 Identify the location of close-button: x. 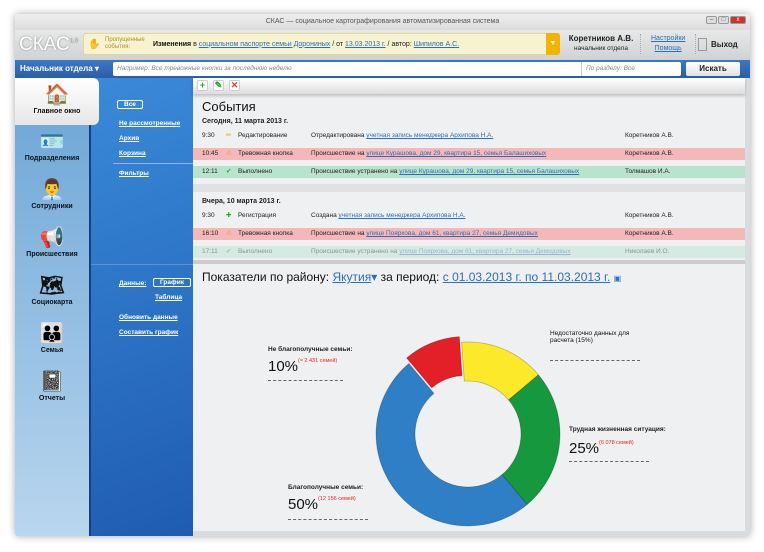
(738, 20).